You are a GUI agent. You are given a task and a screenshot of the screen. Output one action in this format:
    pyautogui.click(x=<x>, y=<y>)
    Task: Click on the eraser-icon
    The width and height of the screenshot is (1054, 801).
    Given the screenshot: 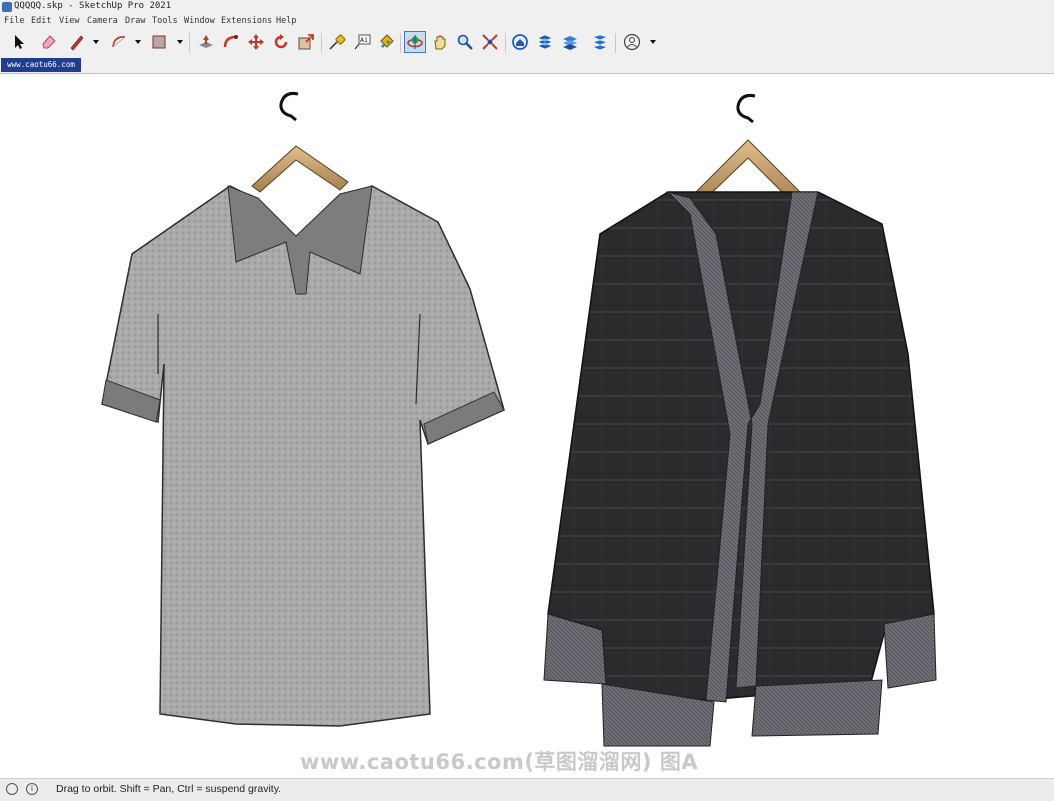 What is the action you would take?
    pyautogui.click(x=49, y=42)
    